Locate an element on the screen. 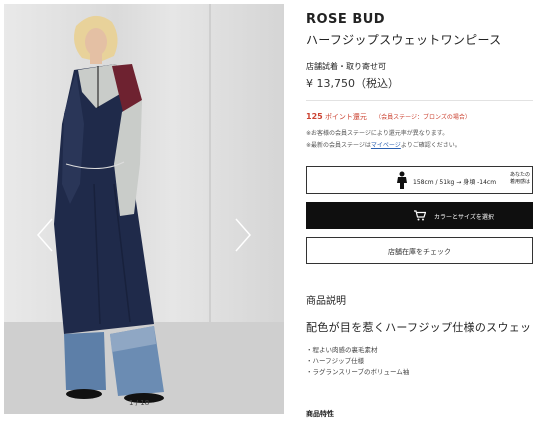 Image resolution: width=533 pixels, height=421 pixels. gallery-next-button is located at coordinates (243, 235).